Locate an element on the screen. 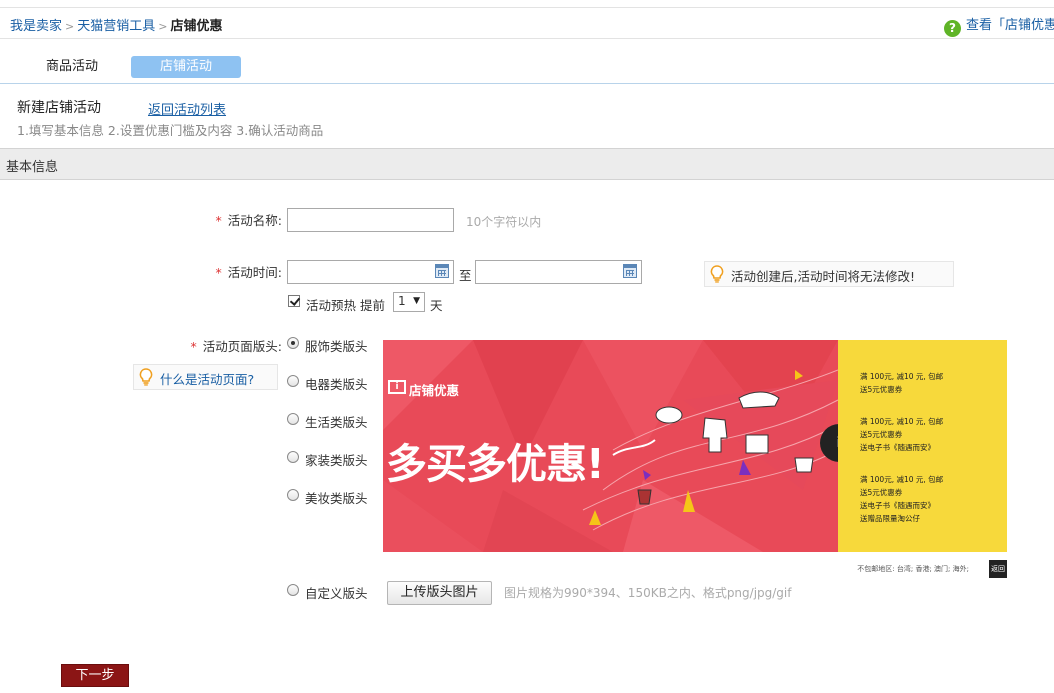  section-header: 基本信息 is located at coordinates (527, 164).